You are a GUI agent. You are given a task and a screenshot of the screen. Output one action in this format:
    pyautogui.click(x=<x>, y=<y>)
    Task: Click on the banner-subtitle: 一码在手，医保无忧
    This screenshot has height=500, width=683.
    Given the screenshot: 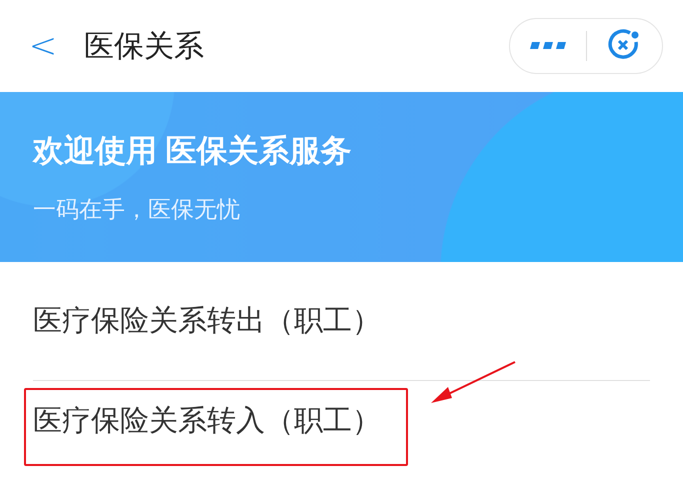 What is the action you would take?
    pyautogui.click(x=137, y=209)
    